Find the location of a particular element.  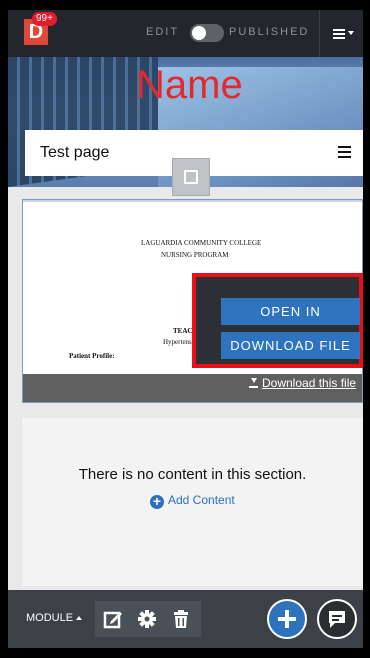

chevron-up-icon is located at coordinates (79, 618).